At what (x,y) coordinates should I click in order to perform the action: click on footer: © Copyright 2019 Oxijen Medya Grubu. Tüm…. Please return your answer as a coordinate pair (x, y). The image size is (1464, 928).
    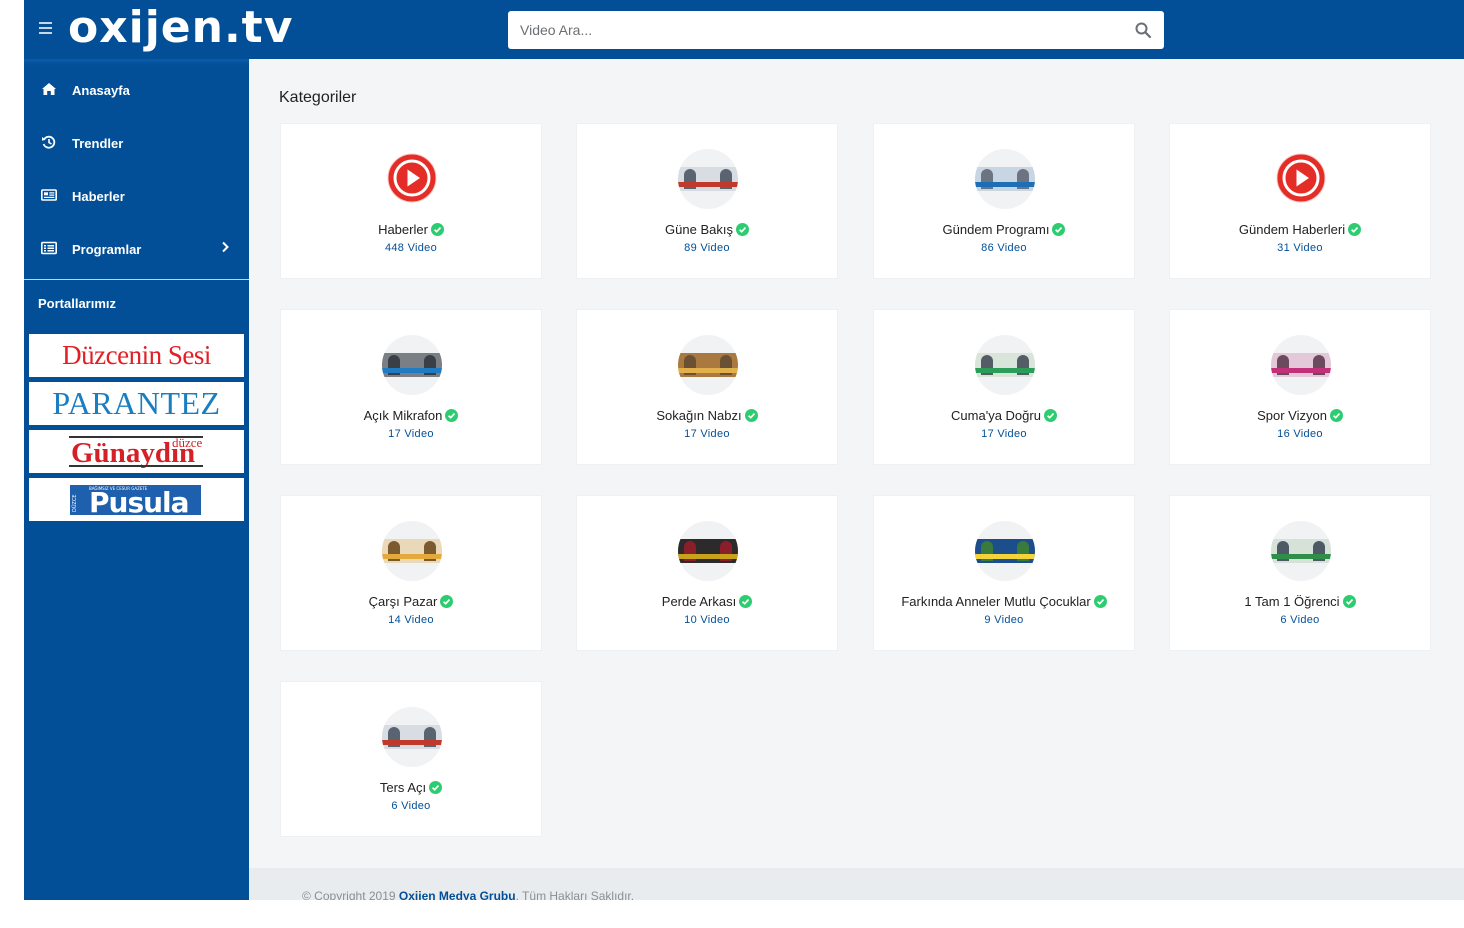
    Looking at the image, I should click on (856, 884).